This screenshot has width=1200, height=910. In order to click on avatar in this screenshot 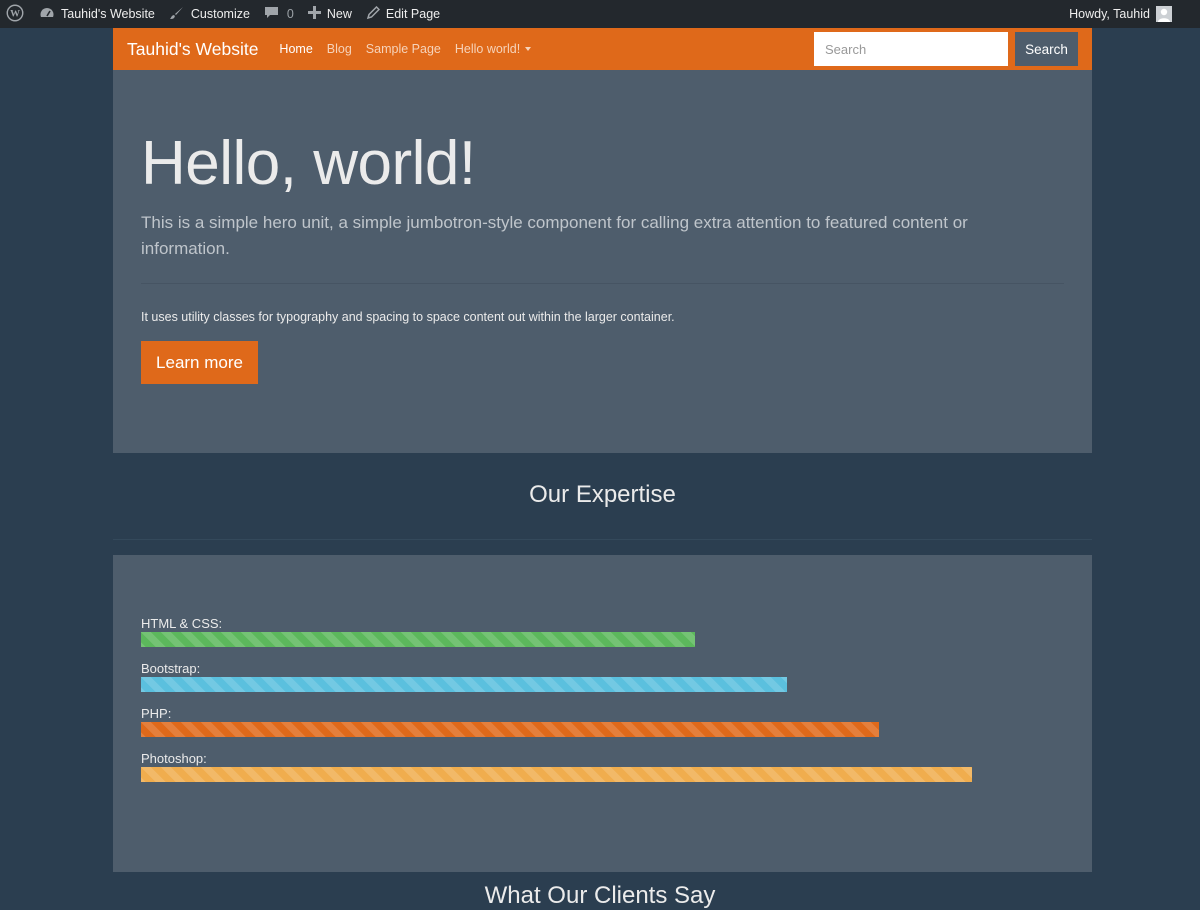, I will do `click(1164, 14)`.